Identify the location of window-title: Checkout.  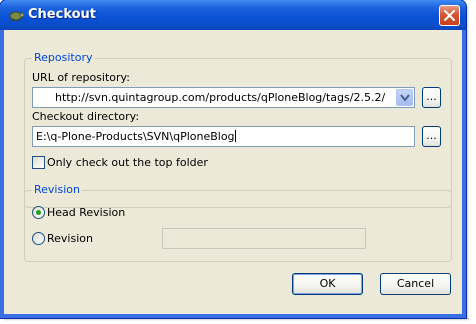
(62, 14).